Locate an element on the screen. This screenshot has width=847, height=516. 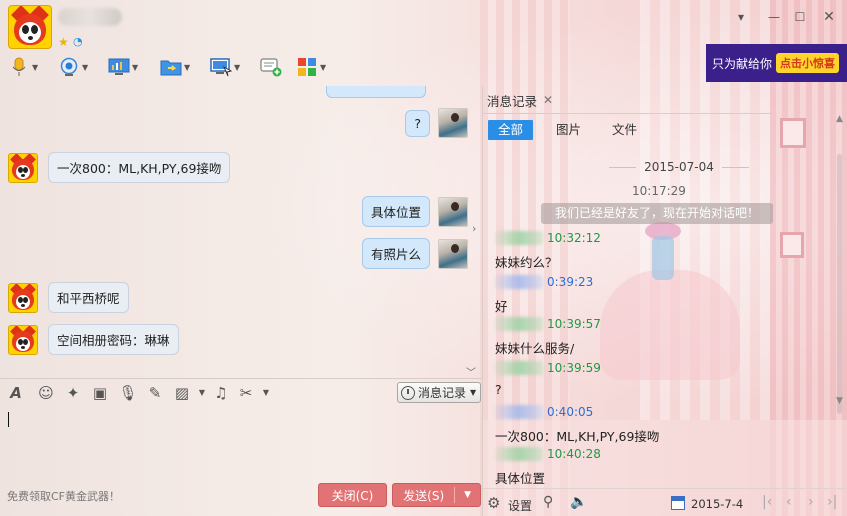
emoji-icon: ☺ is located at coordinates (46, 393).